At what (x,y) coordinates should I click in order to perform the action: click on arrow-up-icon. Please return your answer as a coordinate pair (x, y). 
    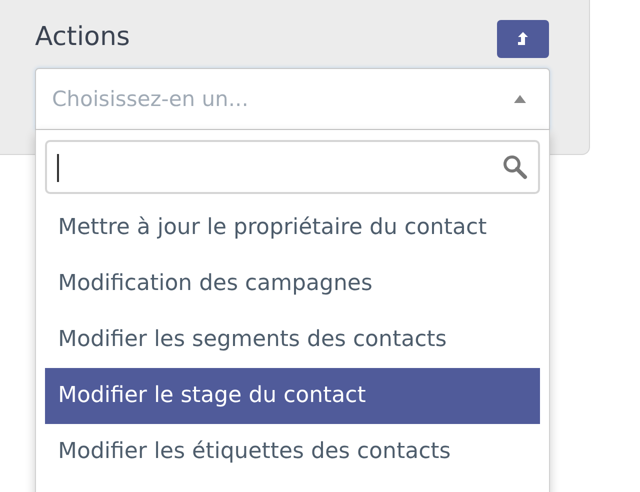
    Looking at the image, I should click on (523, 39).